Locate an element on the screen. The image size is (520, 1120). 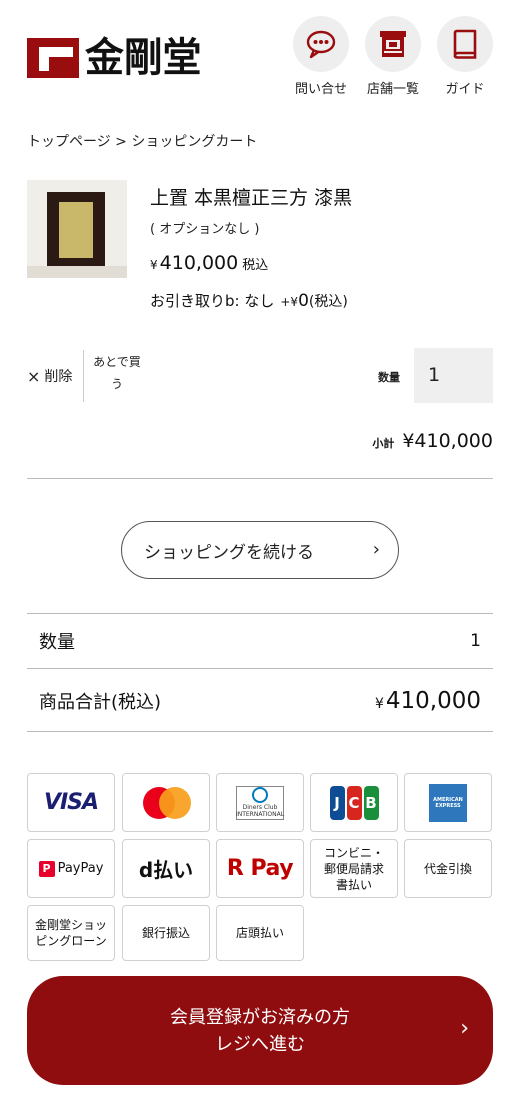
product-thumbnail is located at coordinates (77, 229).